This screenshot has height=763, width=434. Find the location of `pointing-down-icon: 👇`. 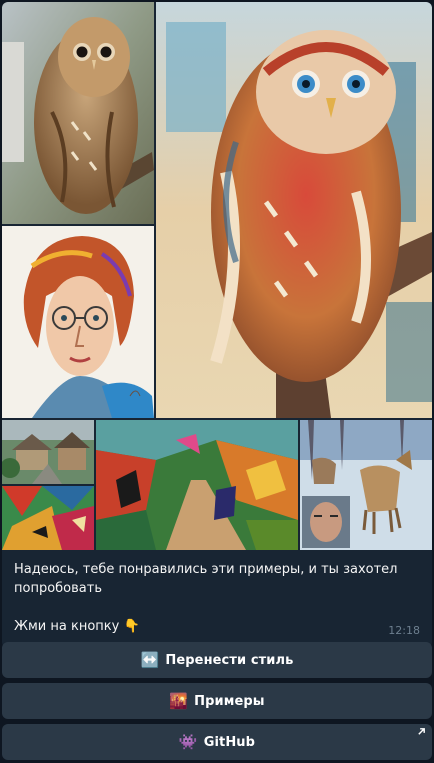

pointing-down-icon: 👇 is located at coordinates (131, 626).